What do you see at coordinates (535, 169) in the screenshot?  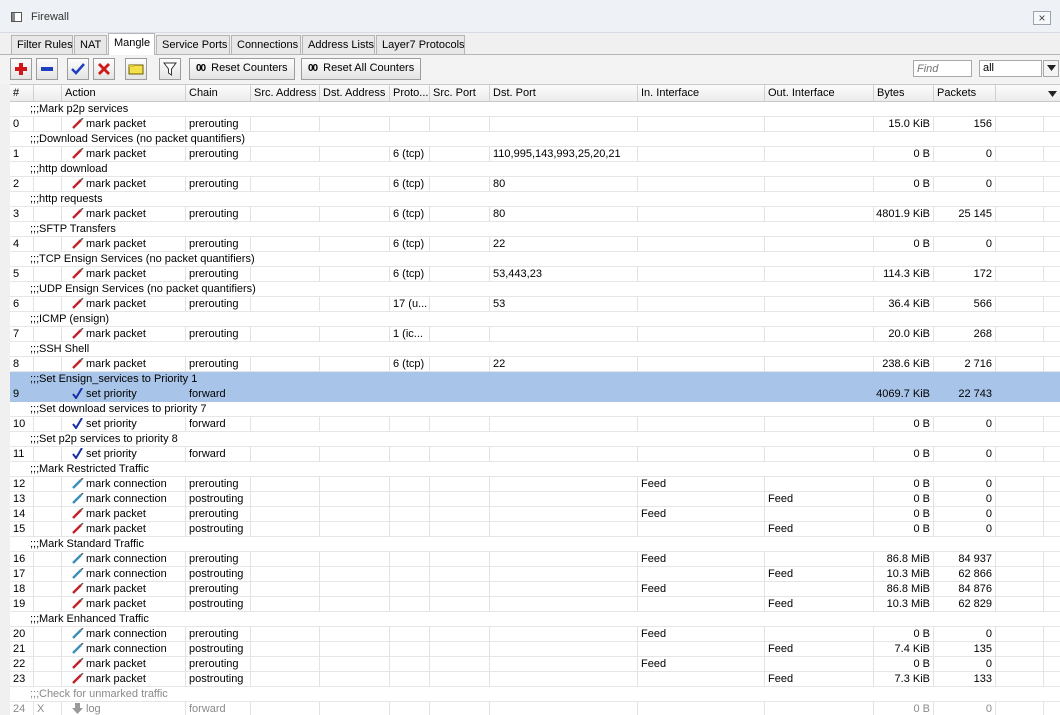 I see `rule-comment-row: ;;; http download` at bounding box center [535, 169].